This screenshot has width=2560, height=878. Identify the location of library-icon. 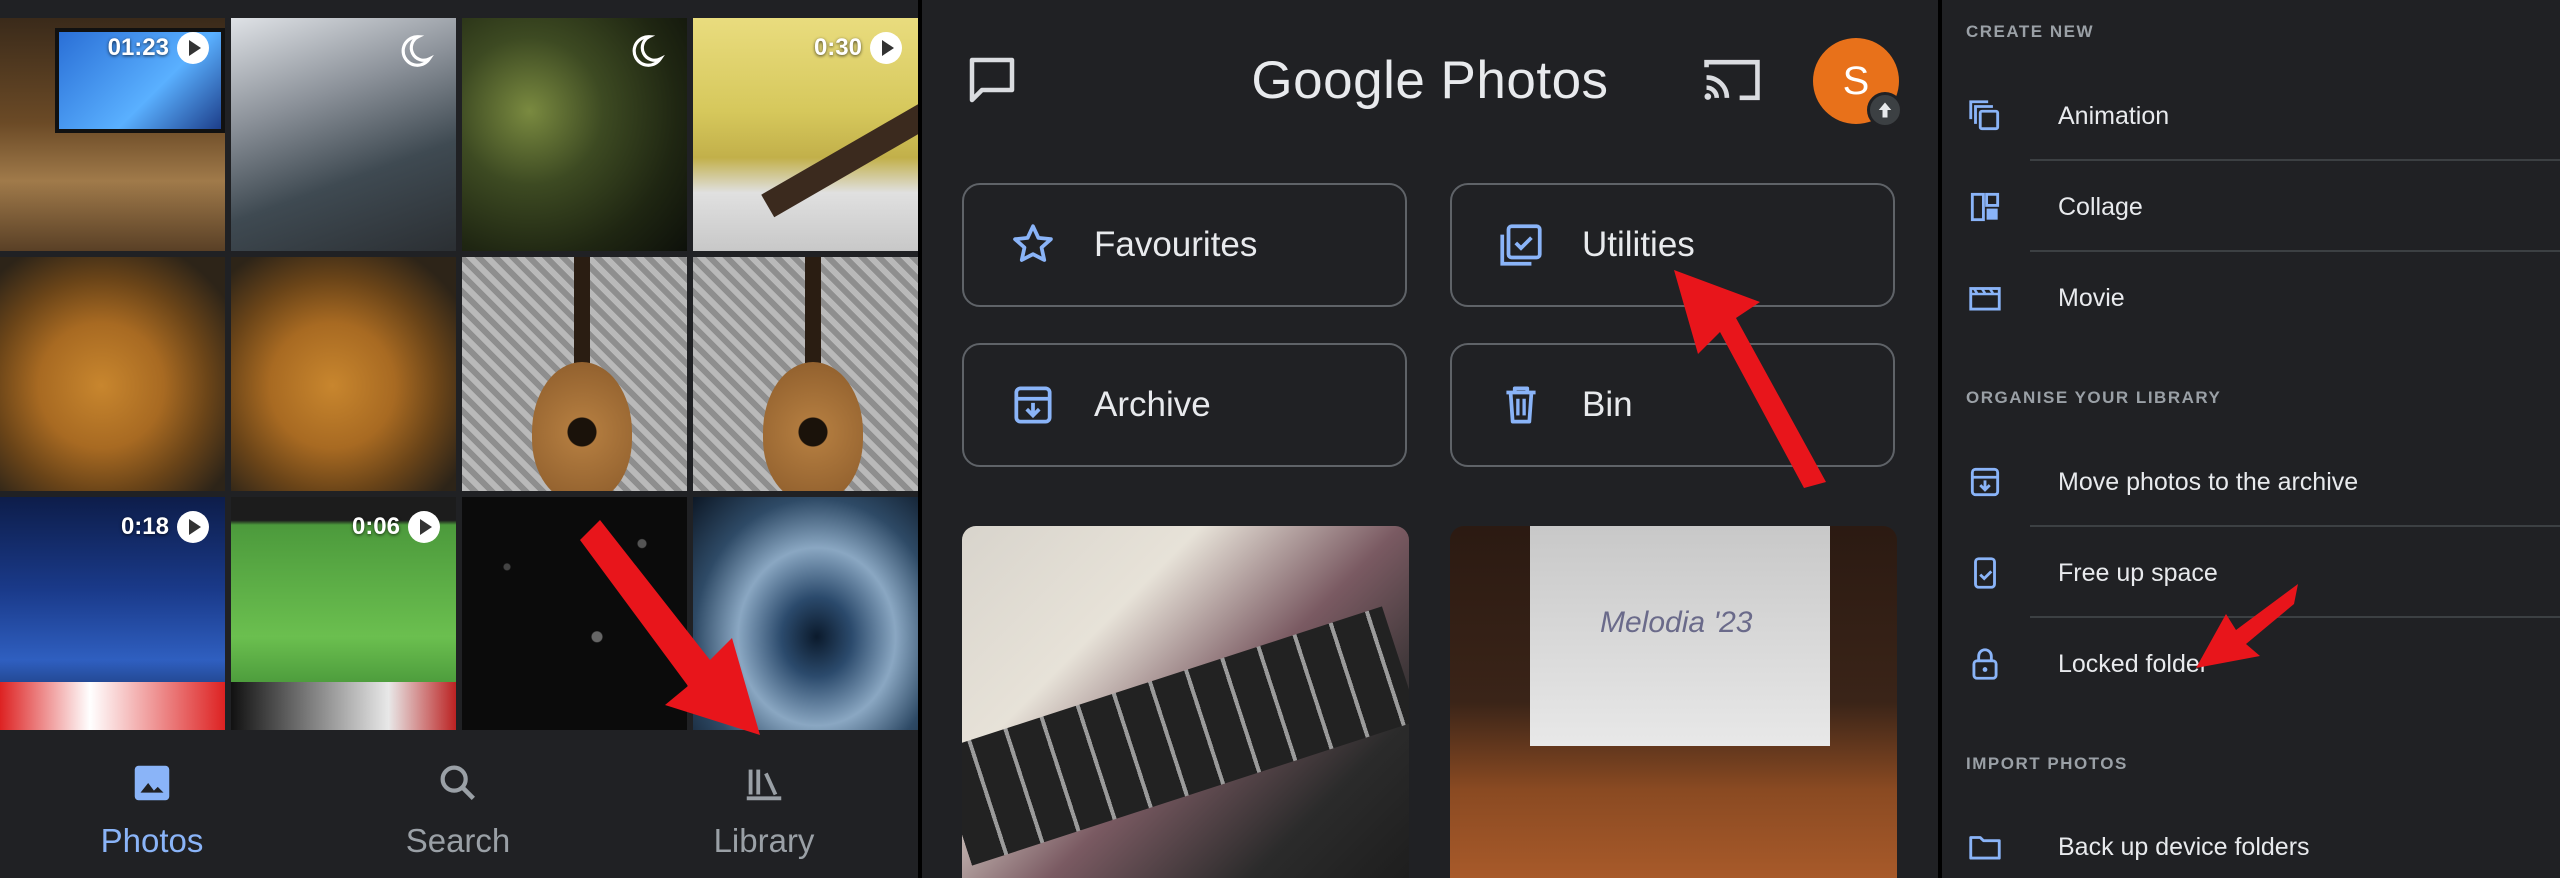
(764, 785).